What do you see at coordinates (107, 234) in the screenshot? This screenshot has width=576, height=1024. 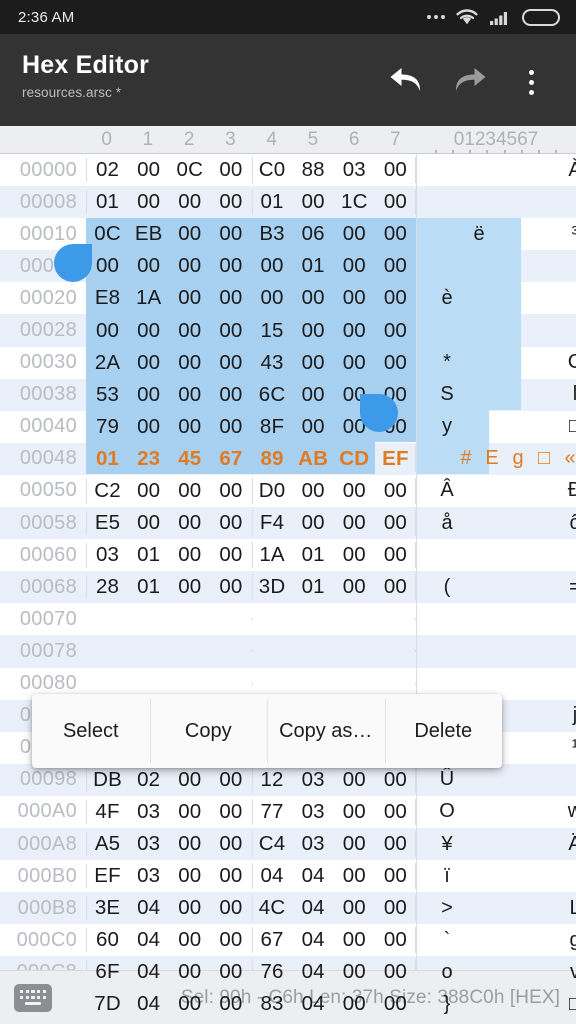 I see `hex-byte: 0C` at bounding box center [107, 234].